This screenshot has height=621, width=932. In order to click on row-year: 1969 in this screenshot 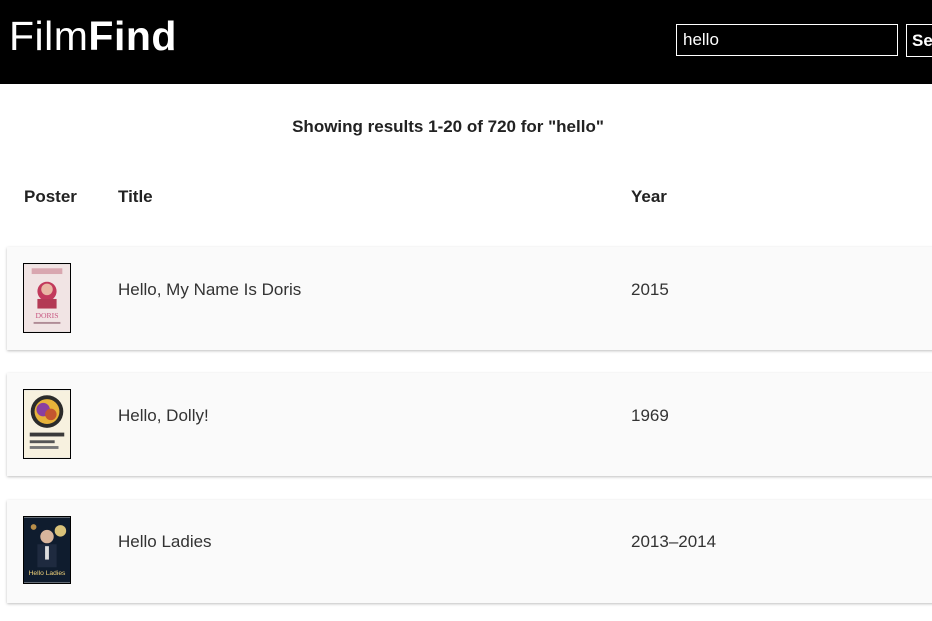, I will do `click(650, 415)`.